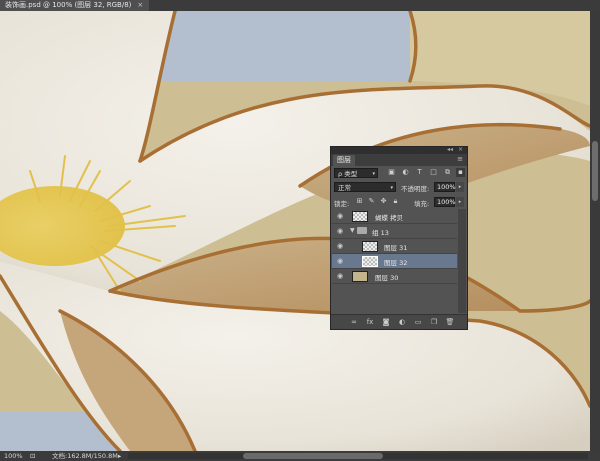  I want to click on lock-label: 锁定:, so click(342, 204).